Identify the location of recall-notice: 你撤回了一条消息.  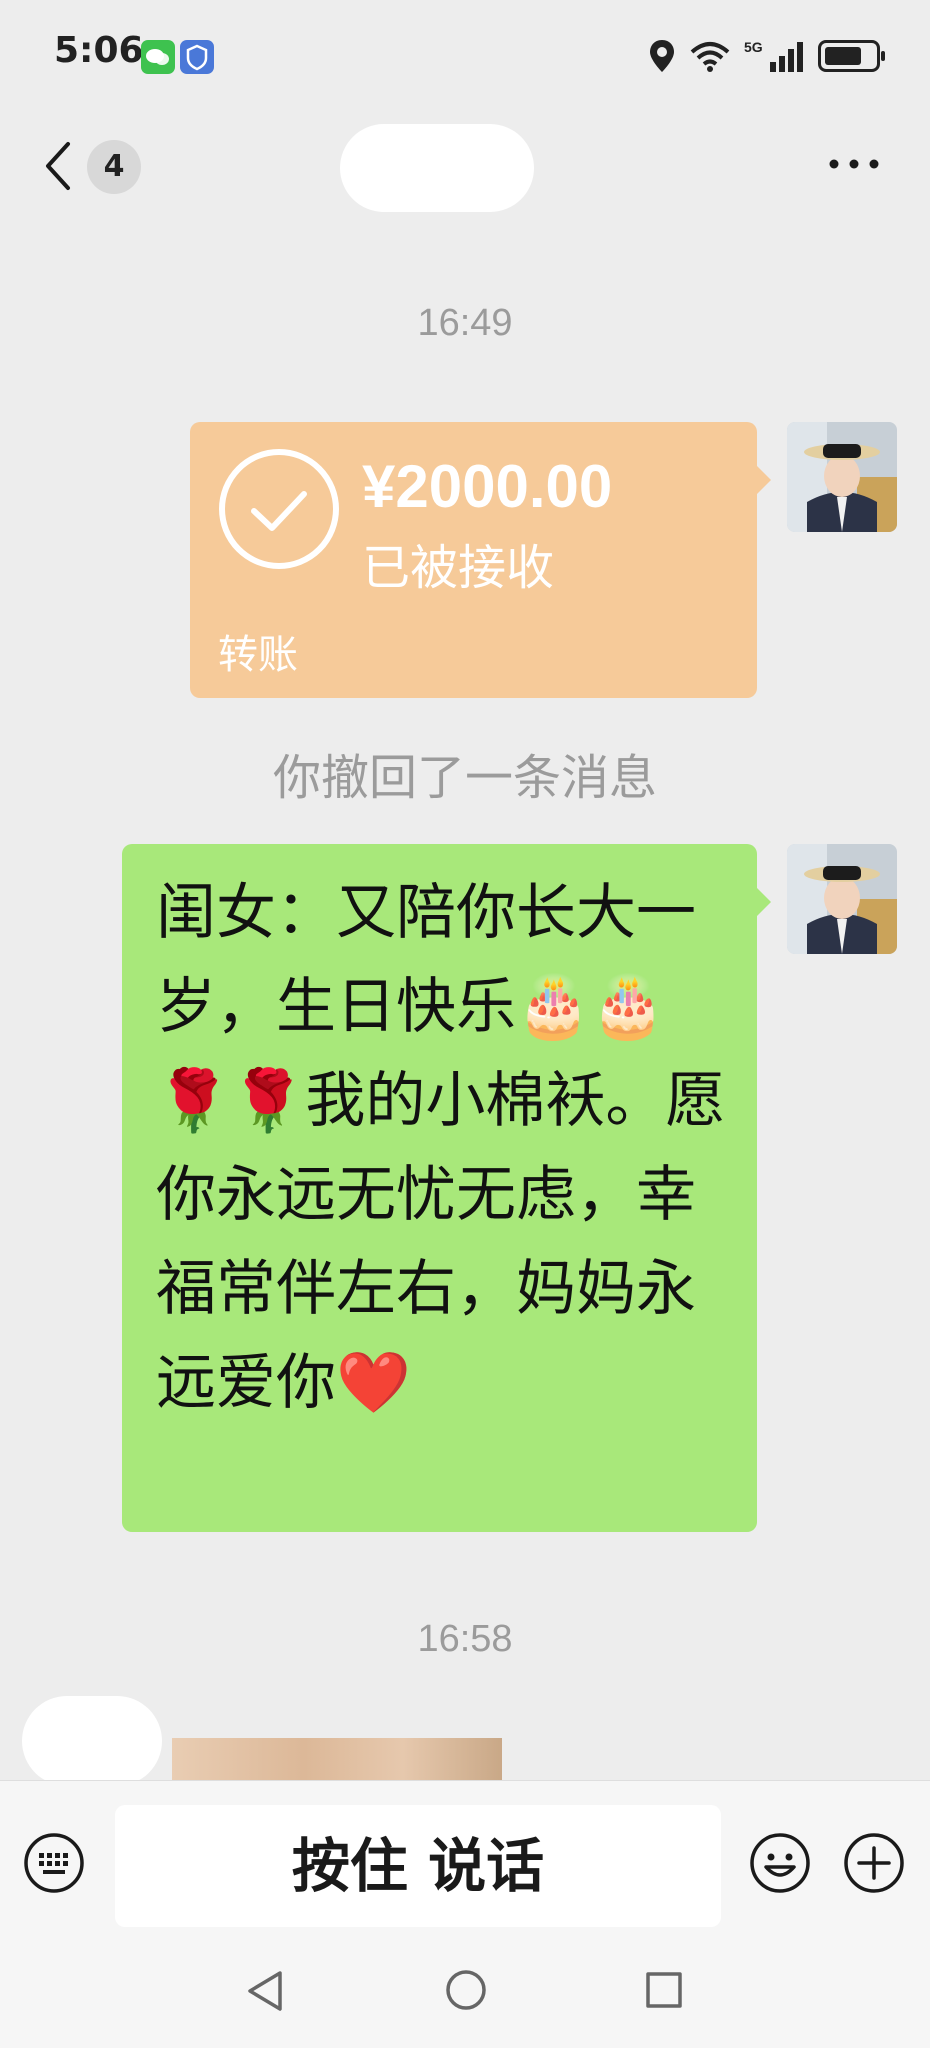
(464, 778).